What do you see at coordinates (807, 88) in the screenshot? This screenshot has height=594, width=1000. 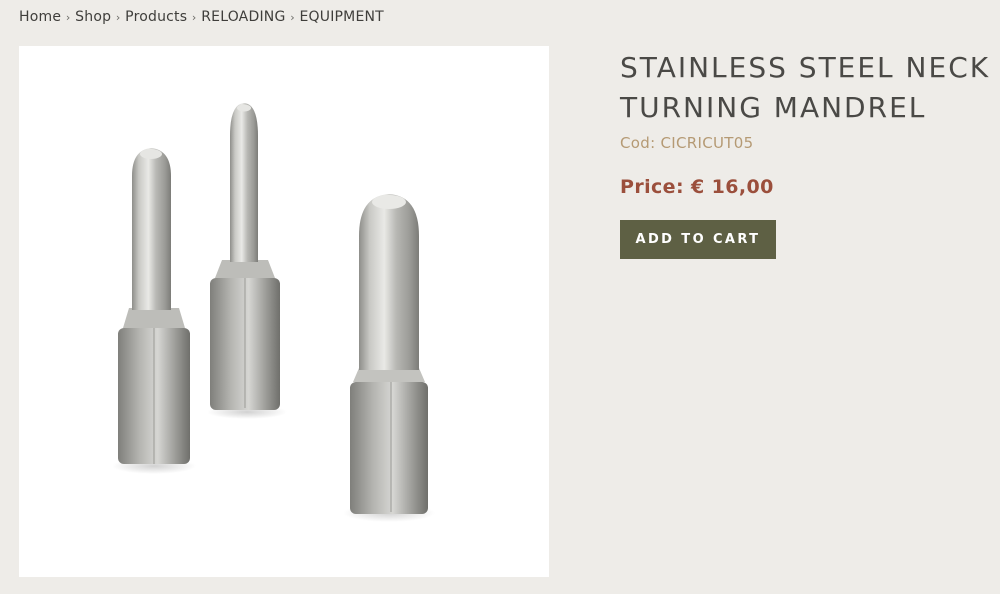 I see `product-title: STAINLESS STEEL NECK TURNING MANDREL` at bounding box center [807, 88].